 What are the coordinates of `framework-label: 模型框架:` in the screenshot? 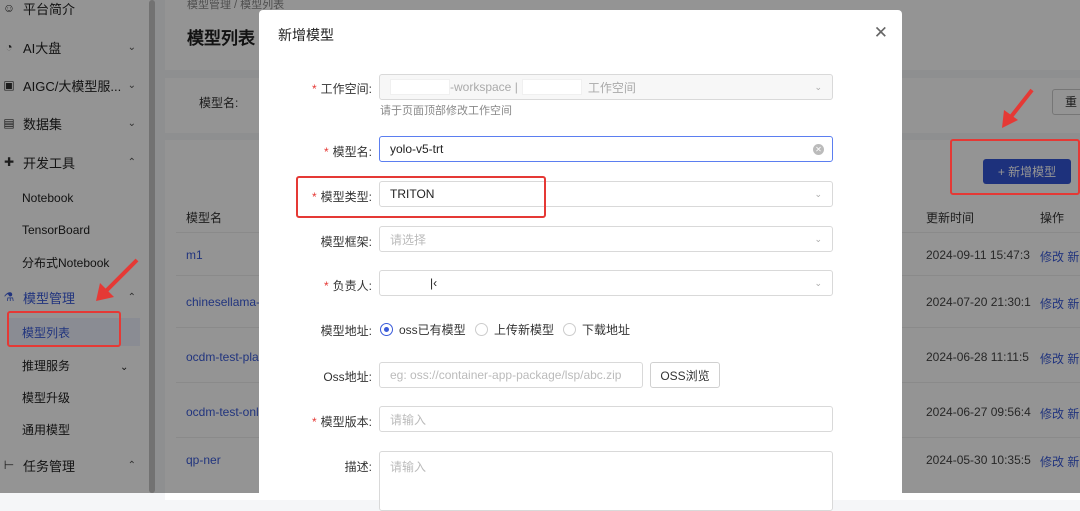 It's located at (346, 242).